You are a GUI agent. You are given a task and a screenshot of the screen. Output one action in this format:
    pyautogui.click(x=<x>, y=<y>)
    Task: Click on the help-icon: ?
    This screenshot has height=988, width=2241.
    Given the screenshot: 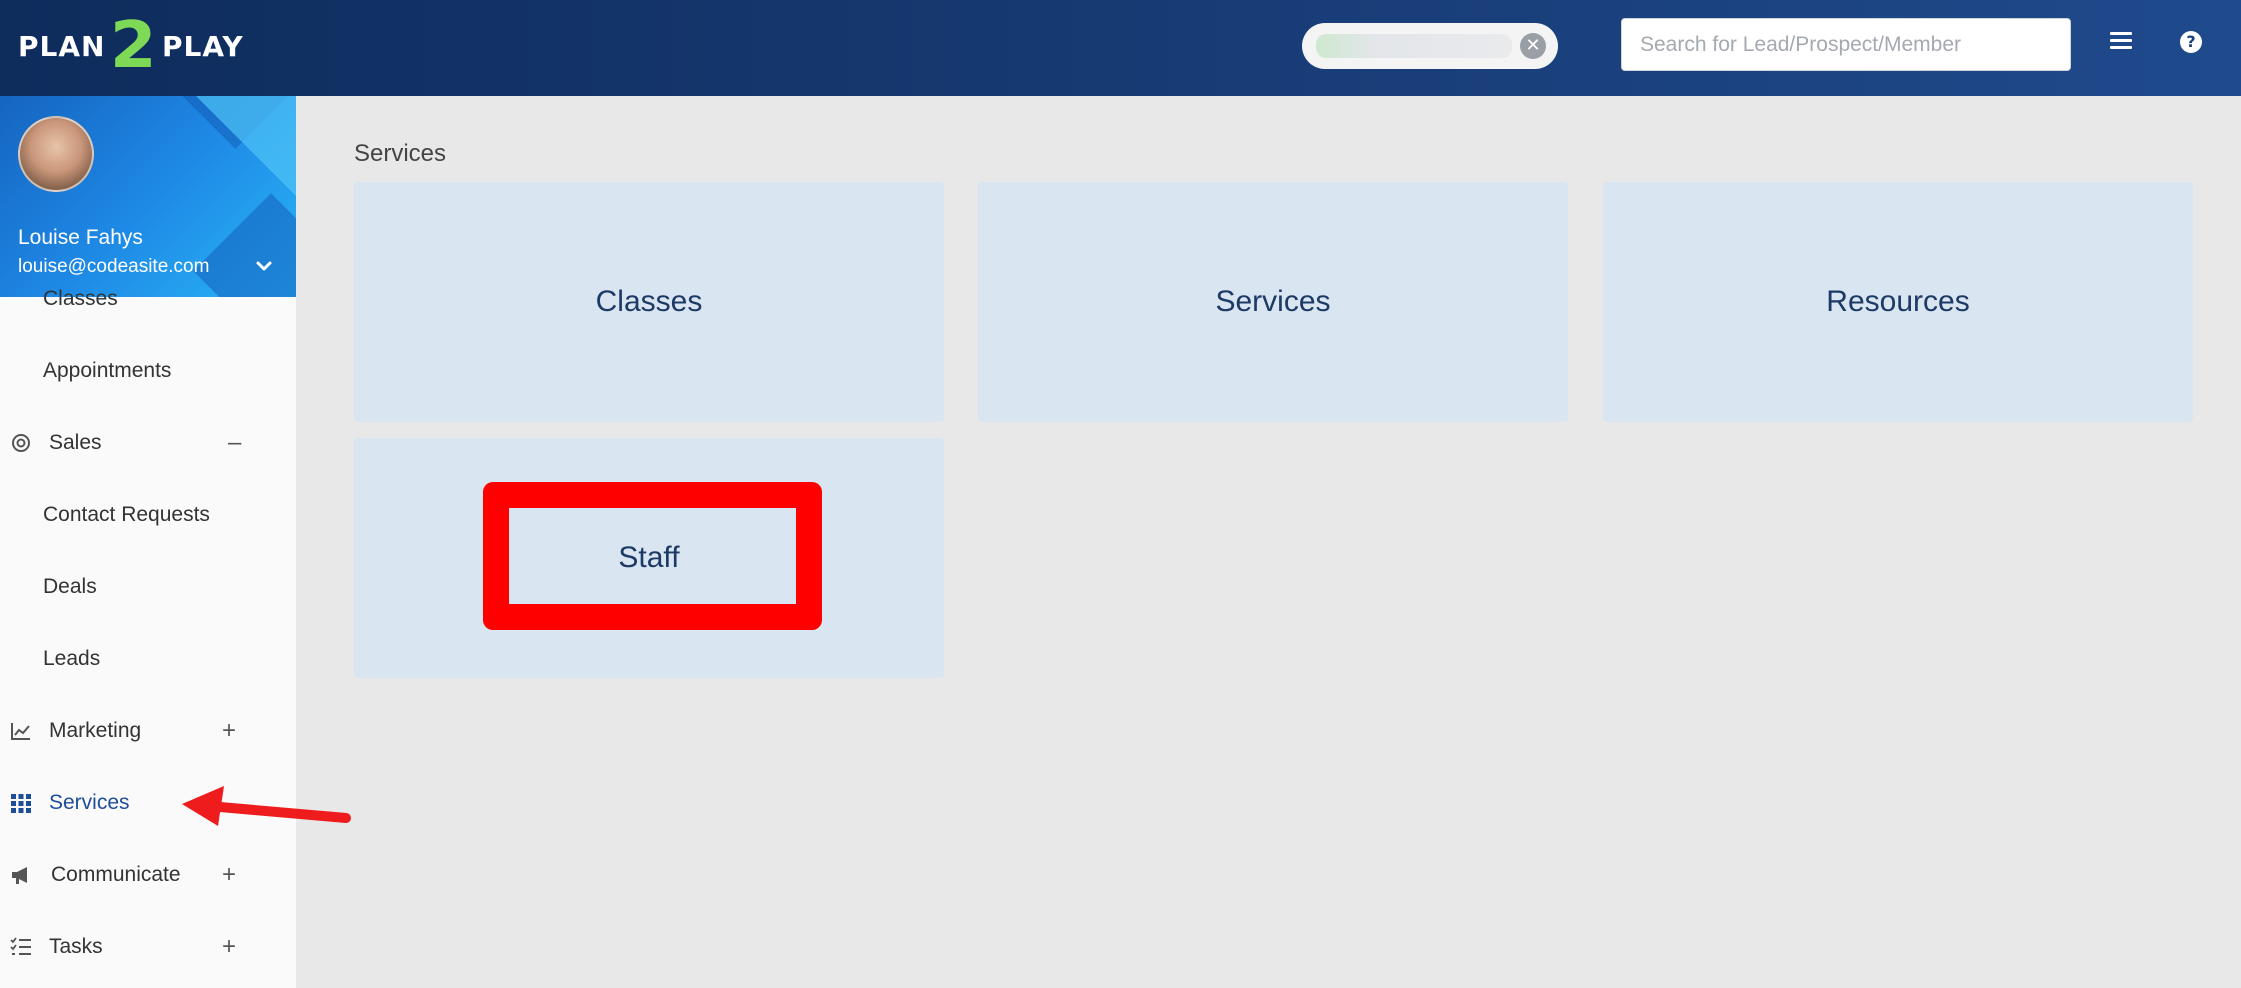 What is the action you would take?
    pyautogui.click(x=2191, y=42)
    